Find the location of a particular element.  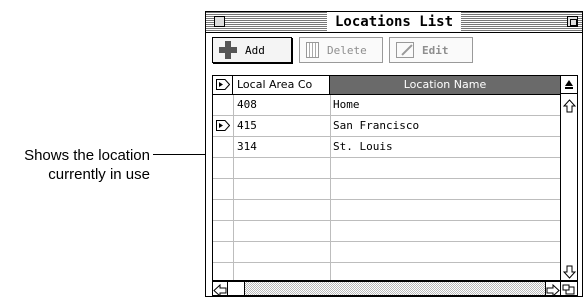

area-code-cell: 408 is located at coordinates (247, 104).